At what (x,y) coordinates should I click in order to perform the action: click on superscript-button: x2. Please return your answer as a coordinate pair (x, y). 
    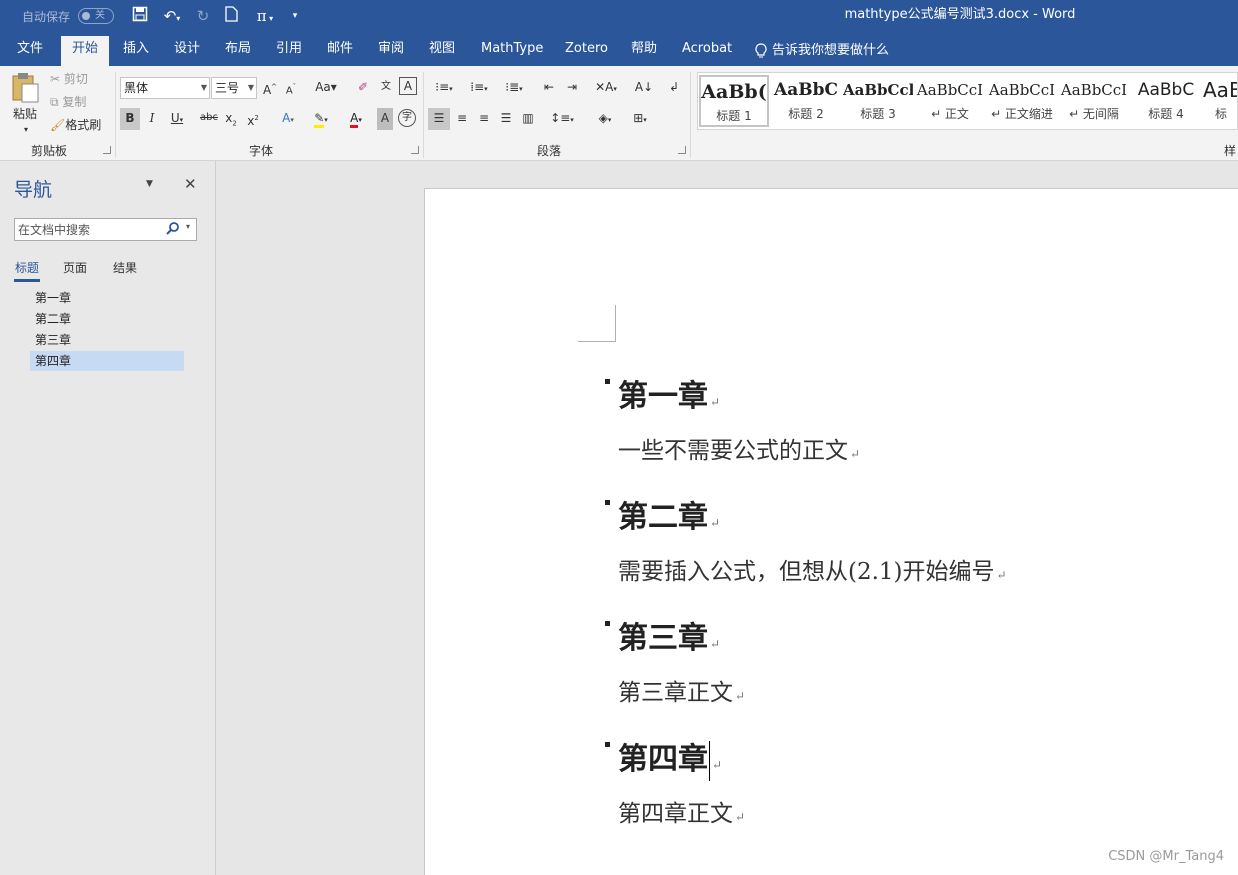
    Looking at the image, I should click on (253, 119).